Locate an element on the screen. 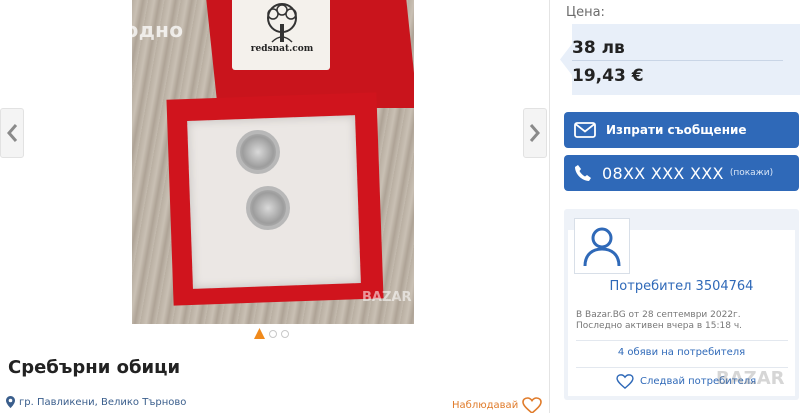  price-divider is located at coordinates (677, 60).